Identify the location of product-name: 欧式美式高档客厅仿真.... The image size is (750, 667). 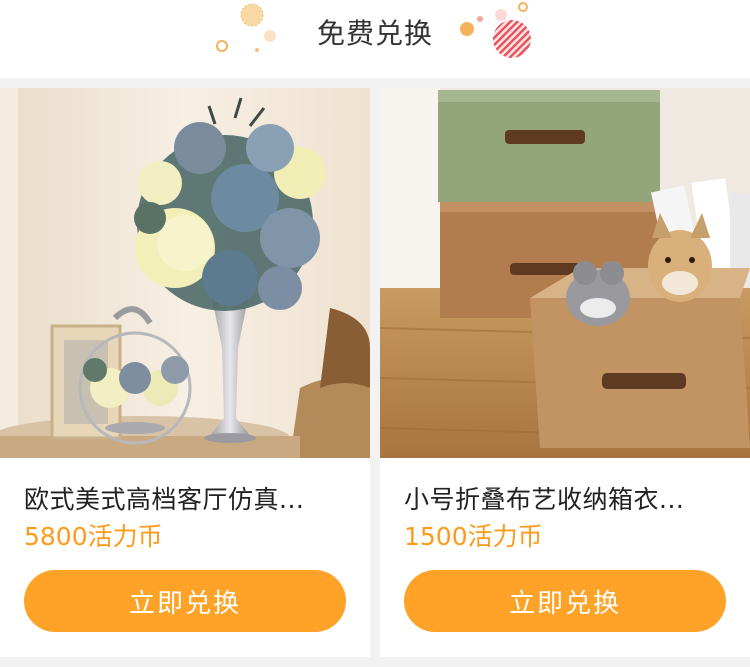
(189, 498).